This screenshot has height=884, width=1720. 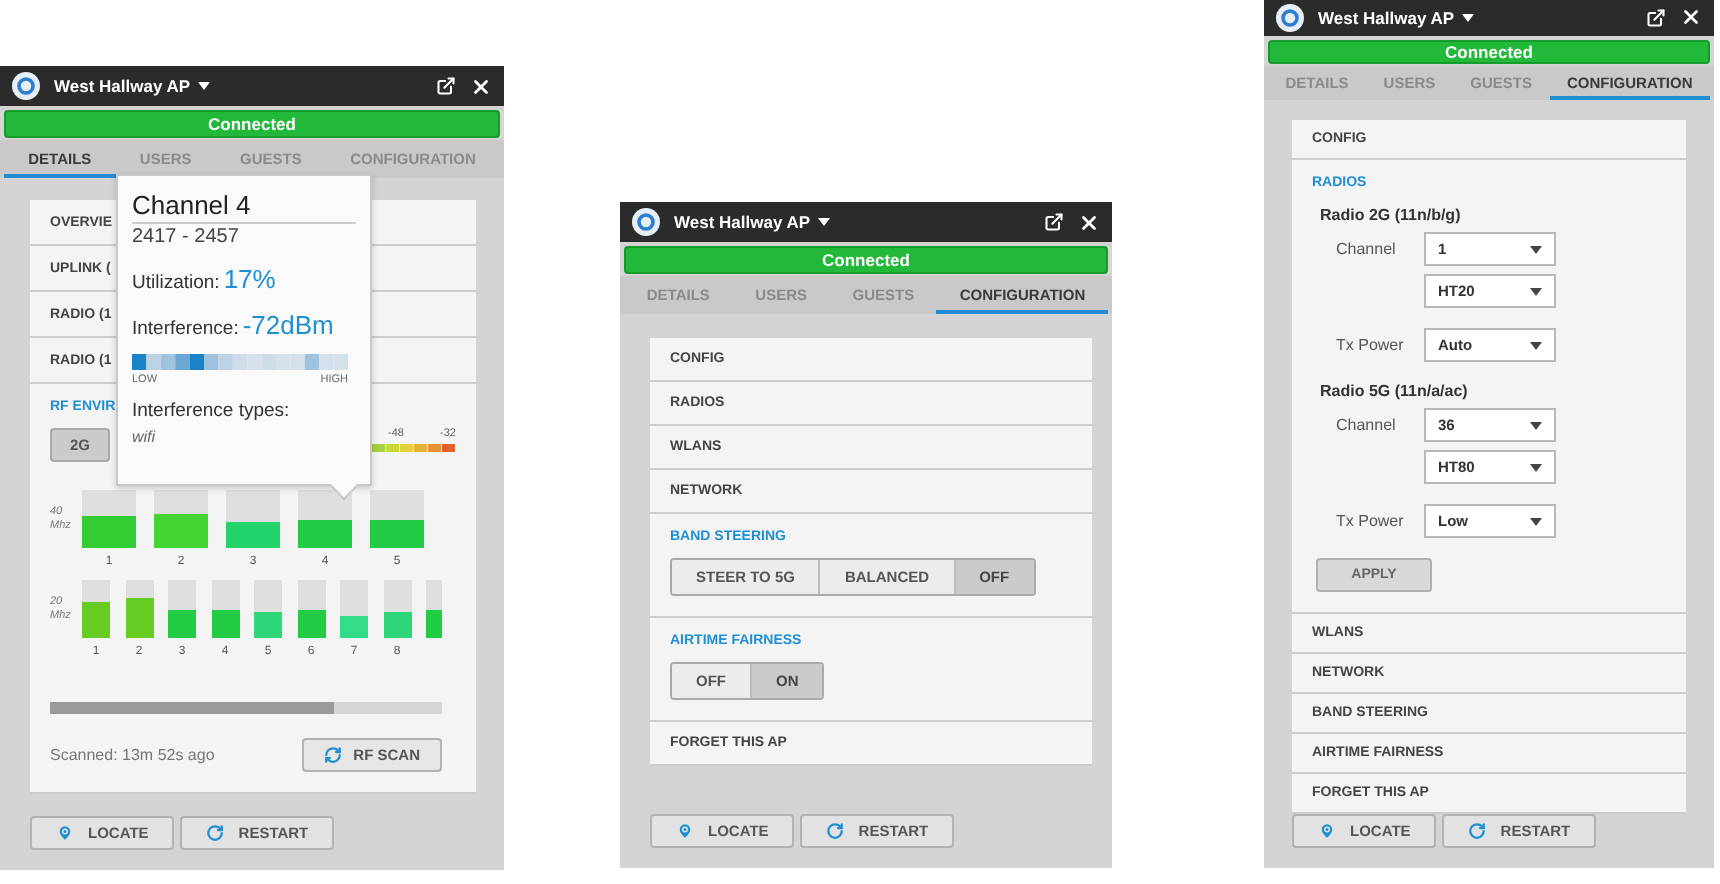 I want to click on radio-name: Radio 2G (11n/b/g), so click(x=1390, y=215).